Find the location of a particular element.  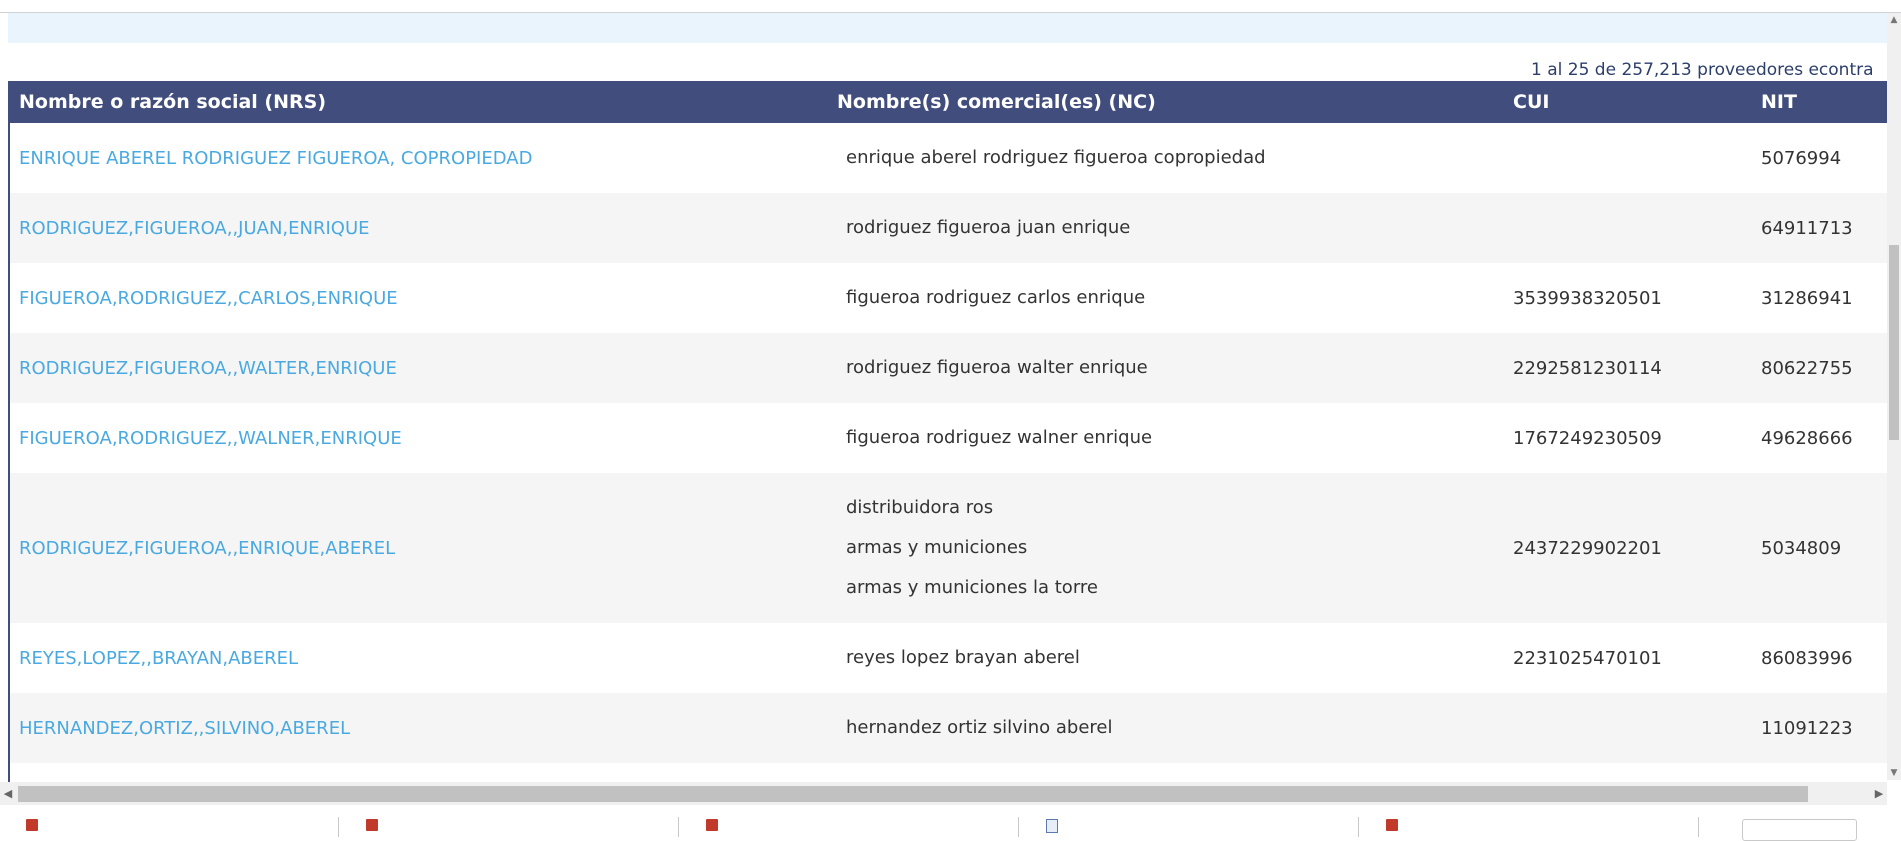

column-header-nit: NIT is located at coordinates (1821, 102).